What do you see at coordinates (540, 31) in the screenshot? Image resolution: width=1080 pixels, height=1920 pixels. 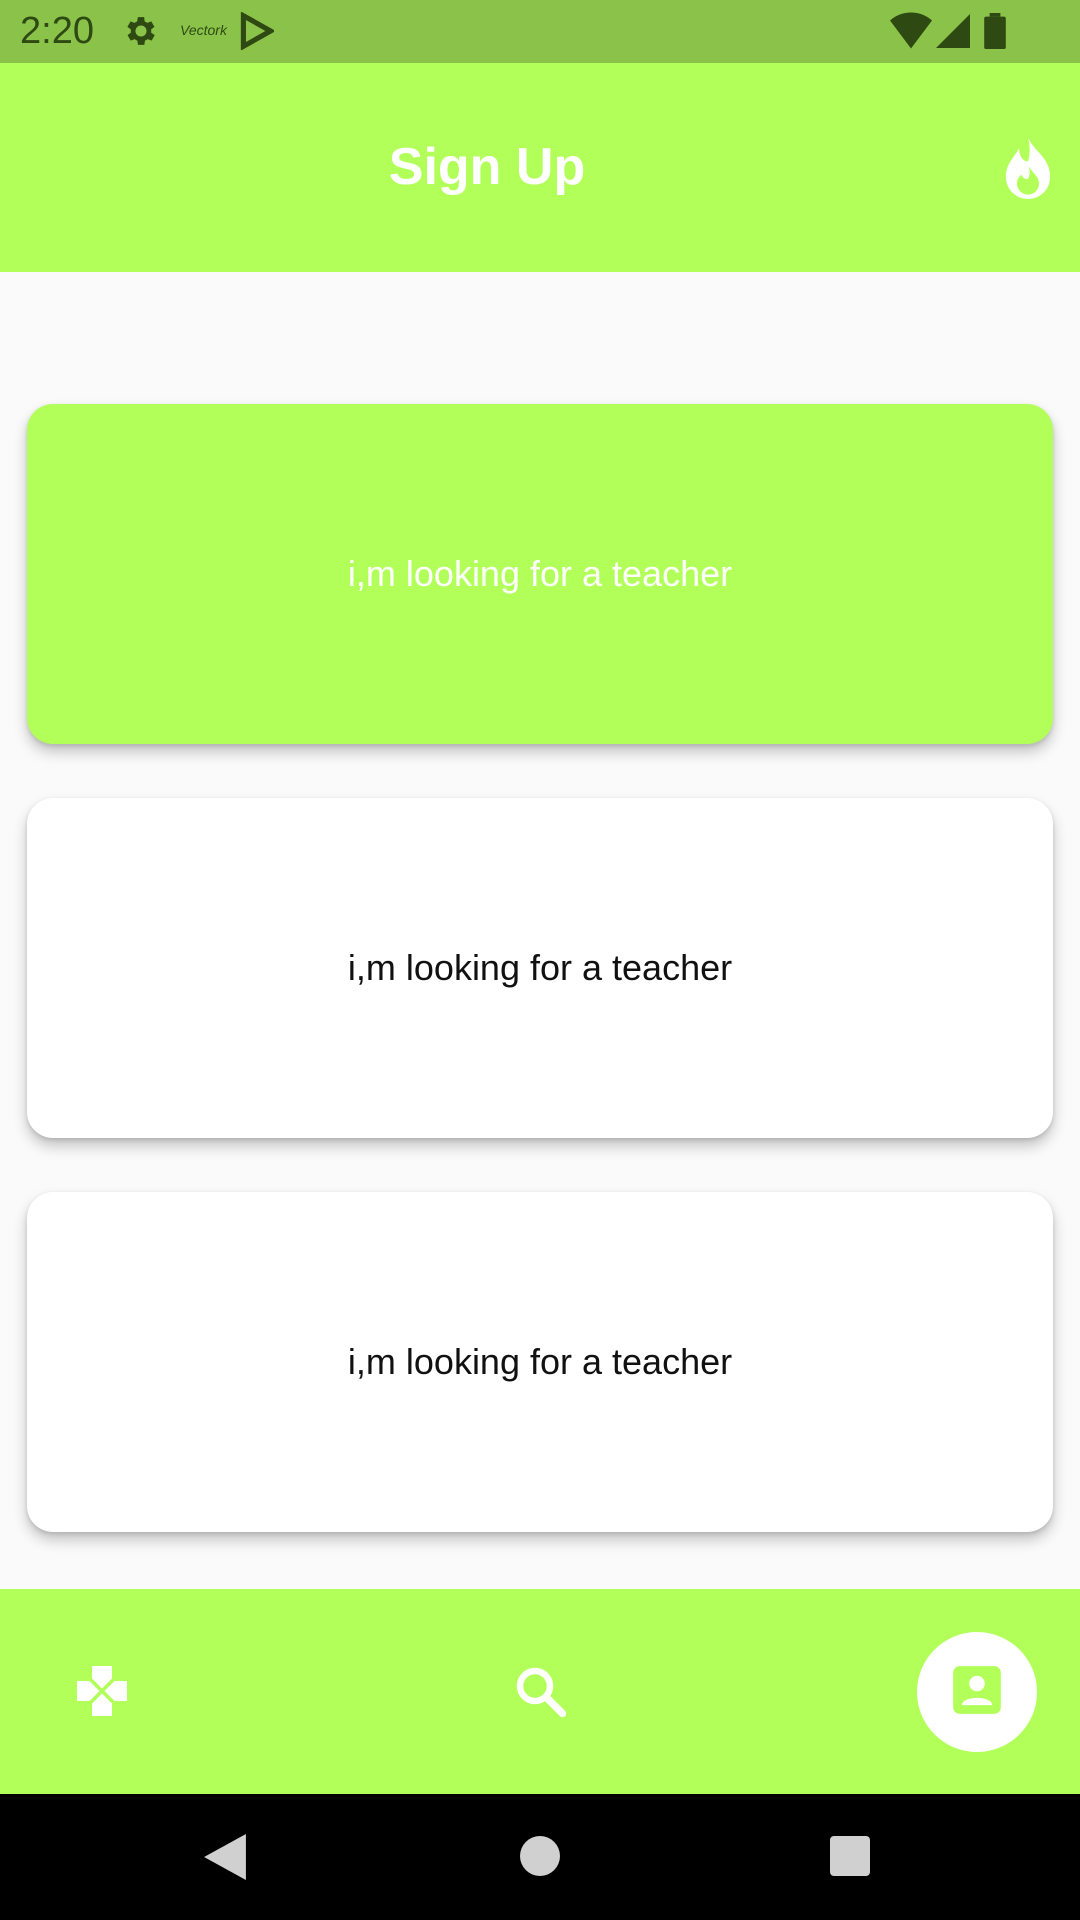 I see `status-bar: 2:20 Vectork` at bounding box center [540, 31].